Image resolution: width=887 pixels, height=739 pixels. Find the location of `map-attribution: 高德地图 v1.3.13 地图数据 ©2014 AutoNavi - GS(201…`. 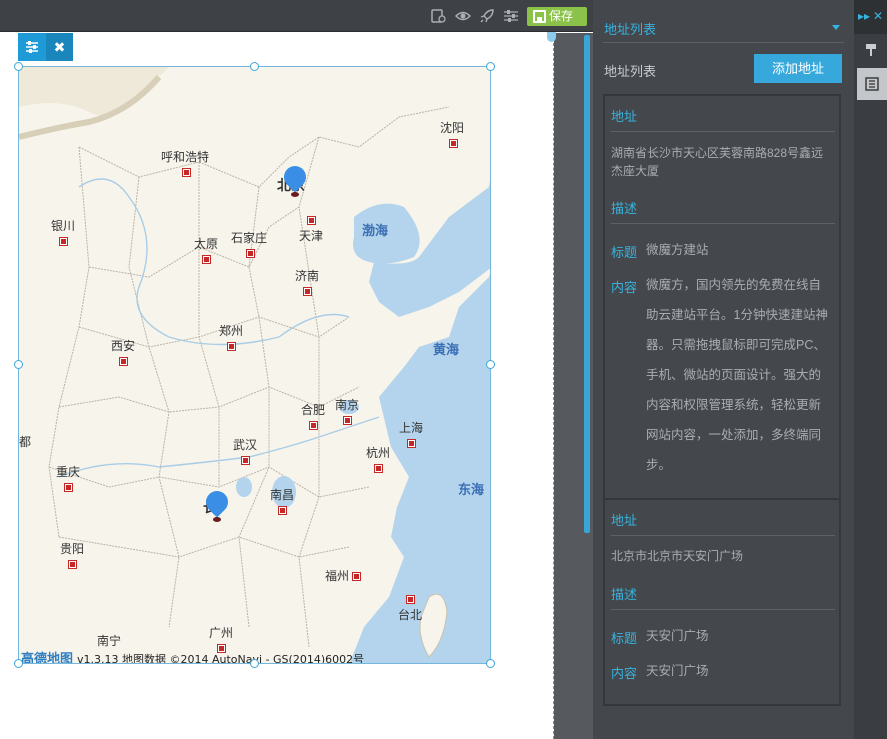

map-attribution: 高德地图 v1.3.13 地图数据 ©2014 AutoNavi - GS(201… is located at coordinates (192, 656).